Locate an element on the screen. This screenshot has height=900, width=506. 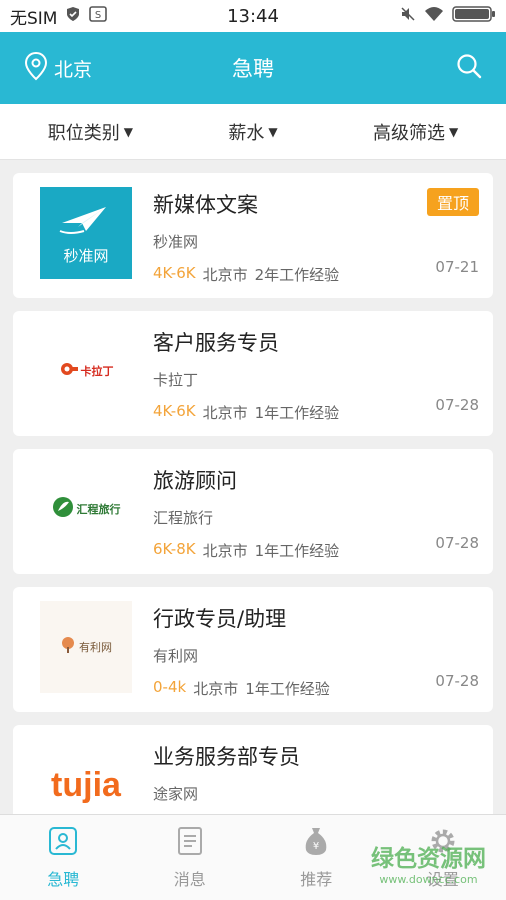
company-name: 汇程旅行 is located at coordinates (183, 518).